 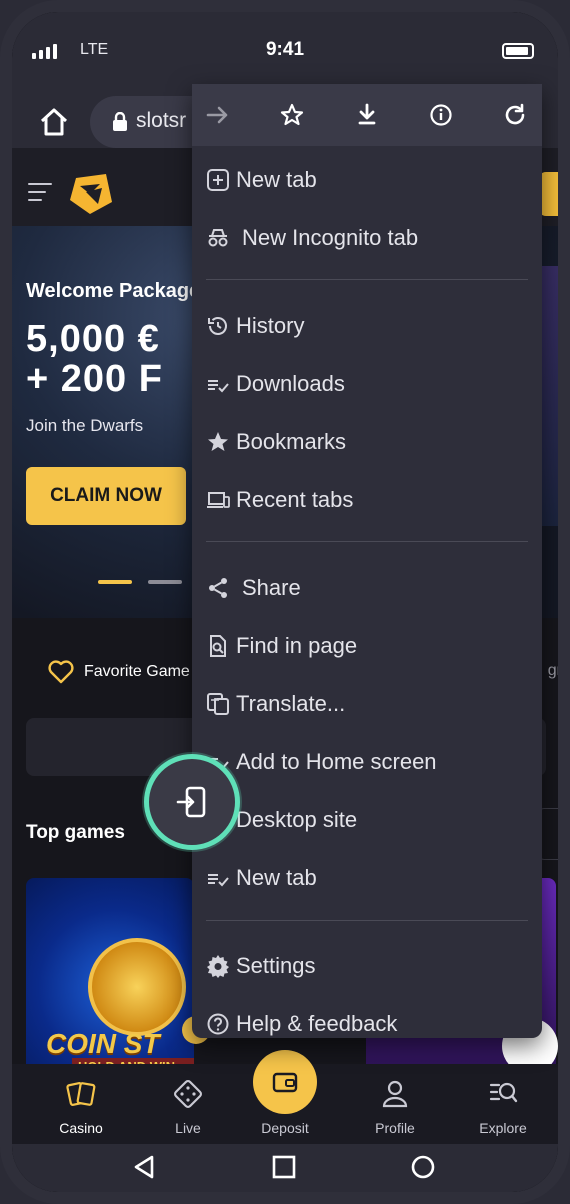 I want to click on menu-item-find-in-page: Find in page, so click(x=367, y=646).